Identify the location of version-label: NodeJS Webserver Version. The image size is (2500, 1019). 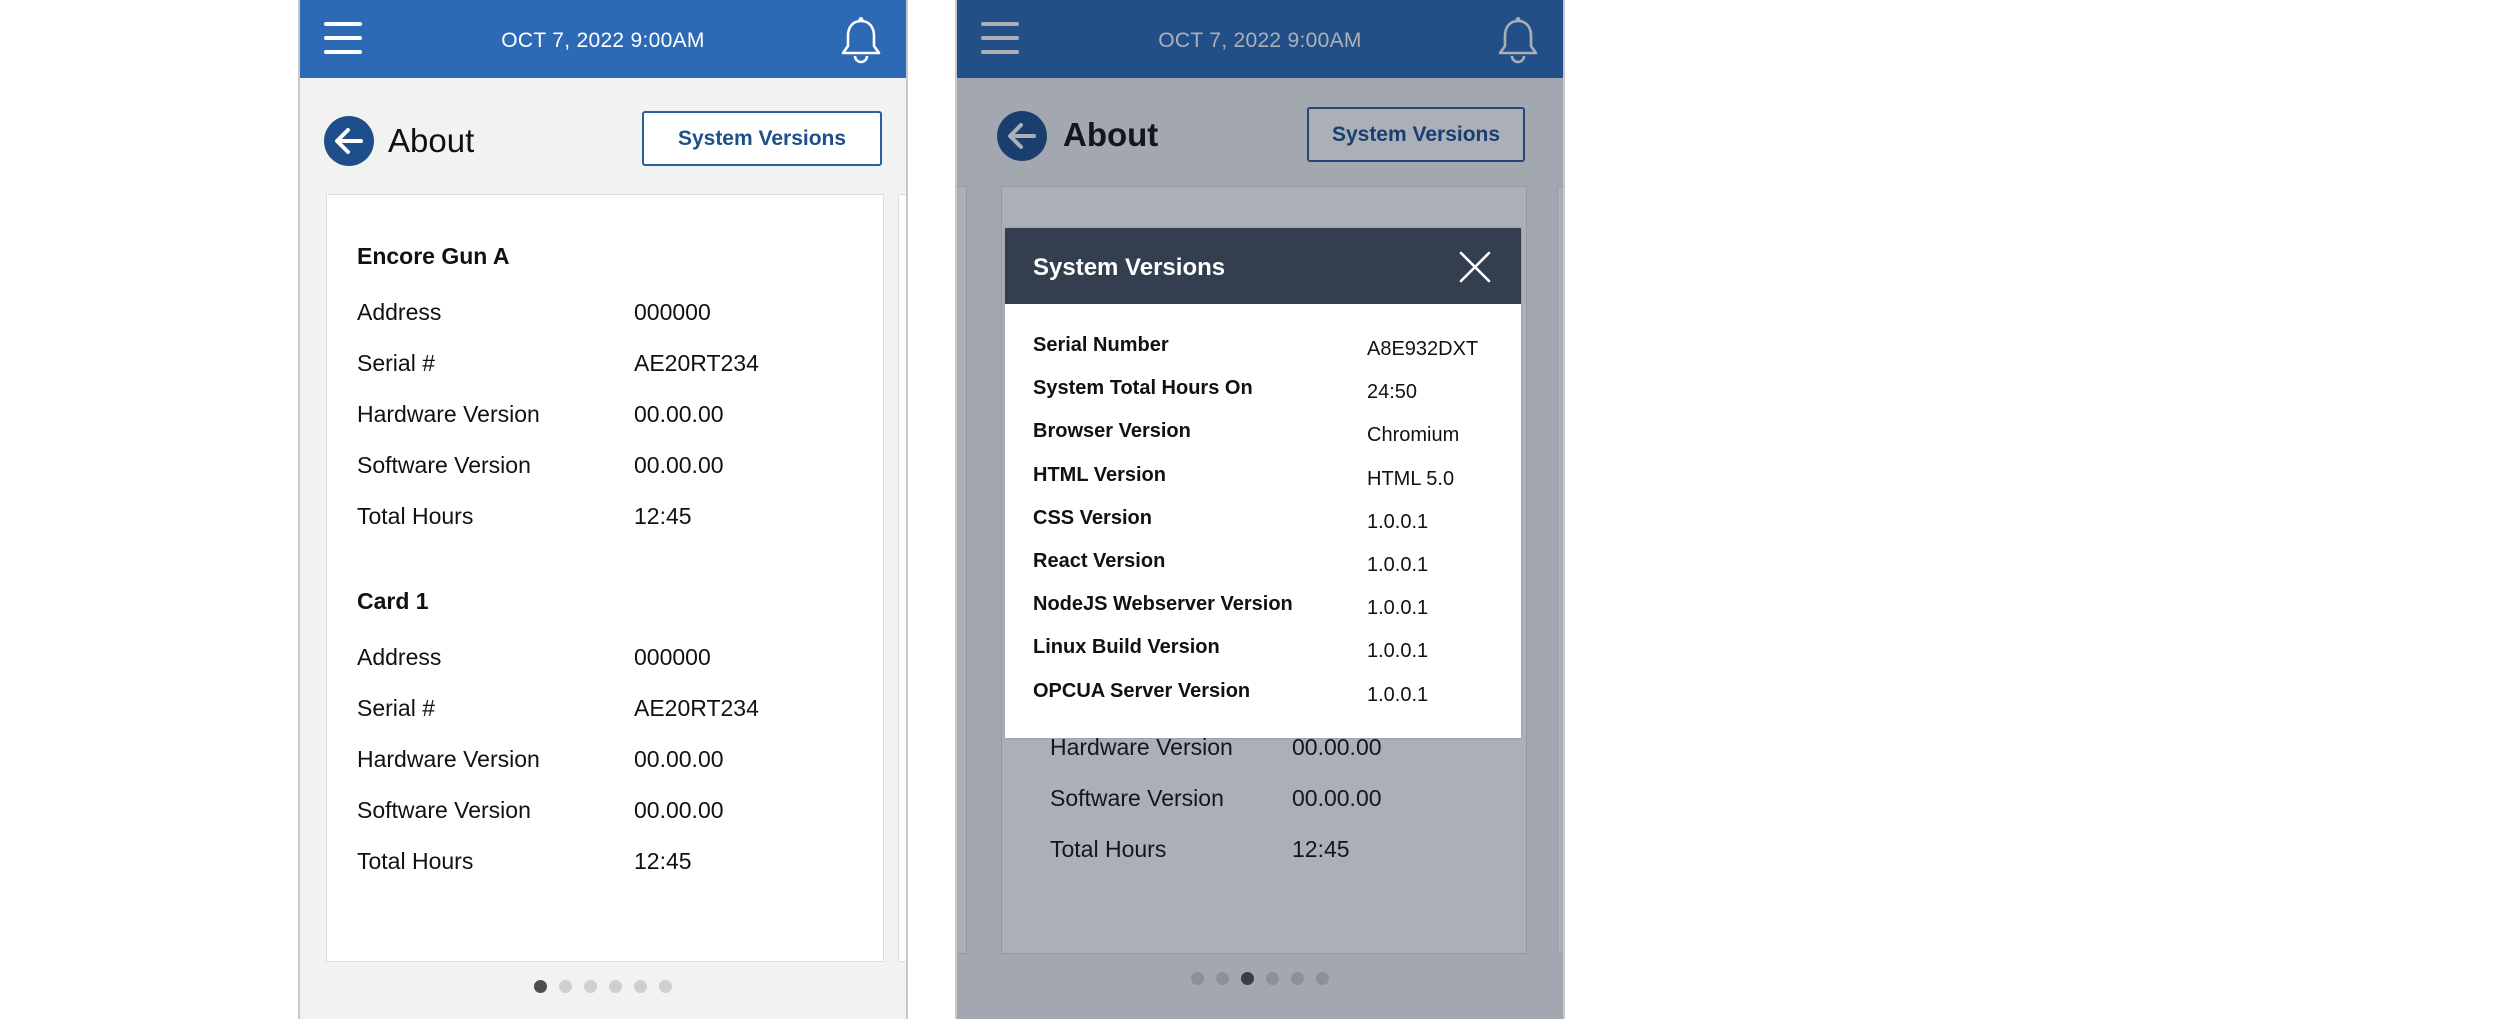
(1163, 604).